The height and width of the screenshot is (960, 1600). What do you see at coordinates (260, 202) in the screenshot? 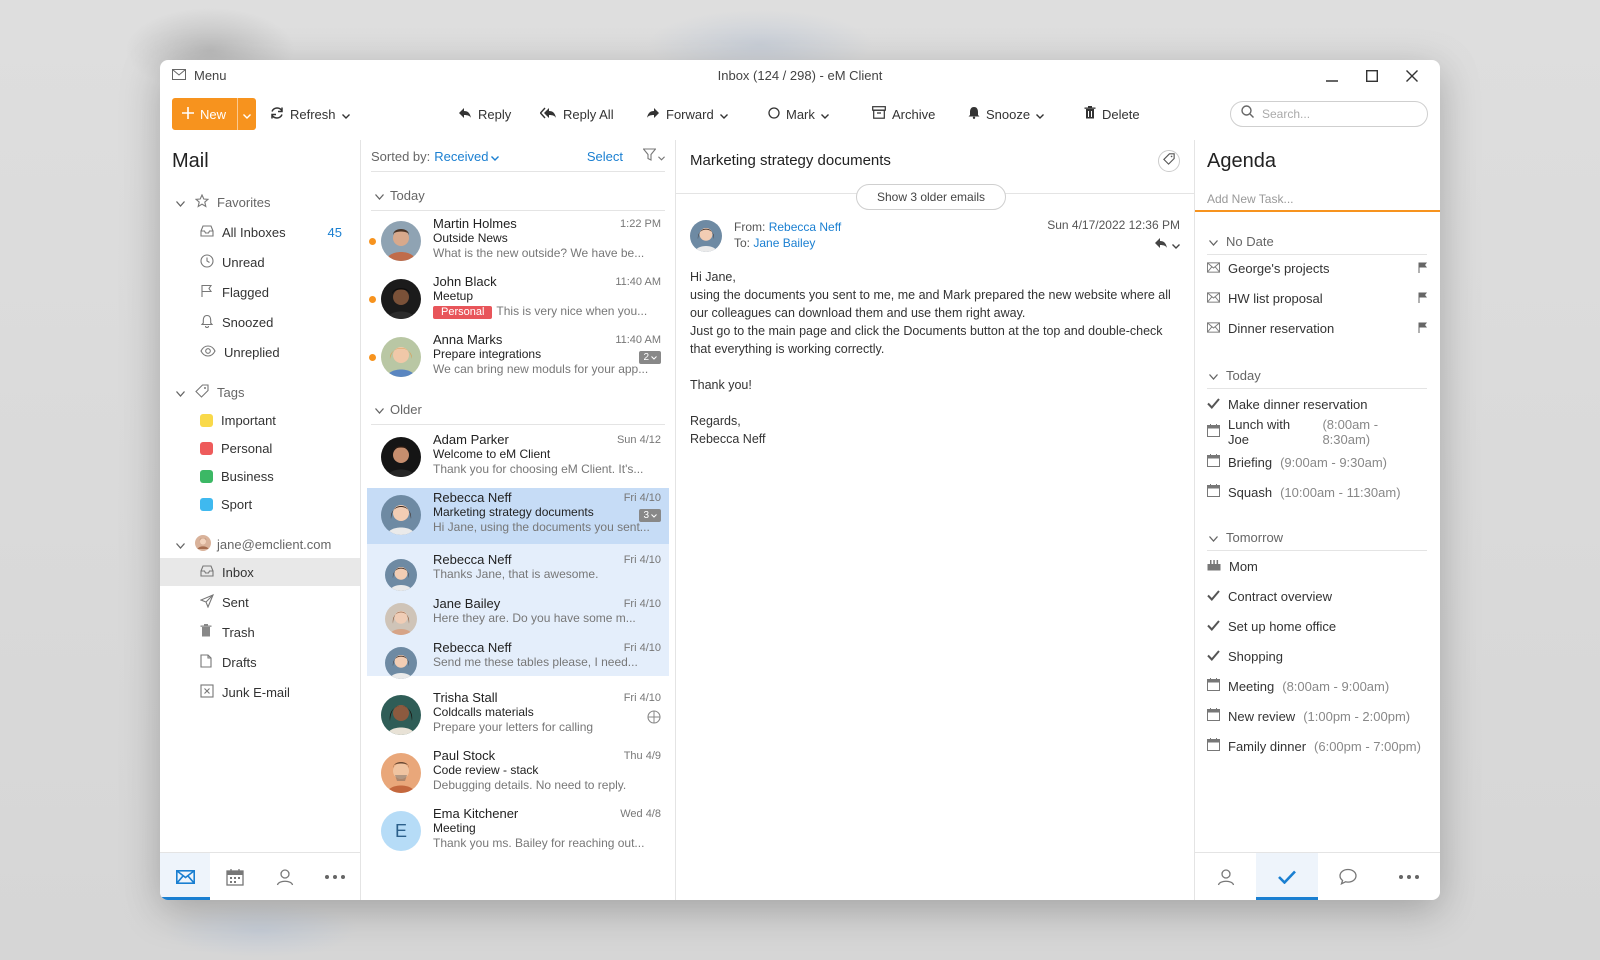
I see `favorites-group-header: Favorites` at bounding box center [260, 202].